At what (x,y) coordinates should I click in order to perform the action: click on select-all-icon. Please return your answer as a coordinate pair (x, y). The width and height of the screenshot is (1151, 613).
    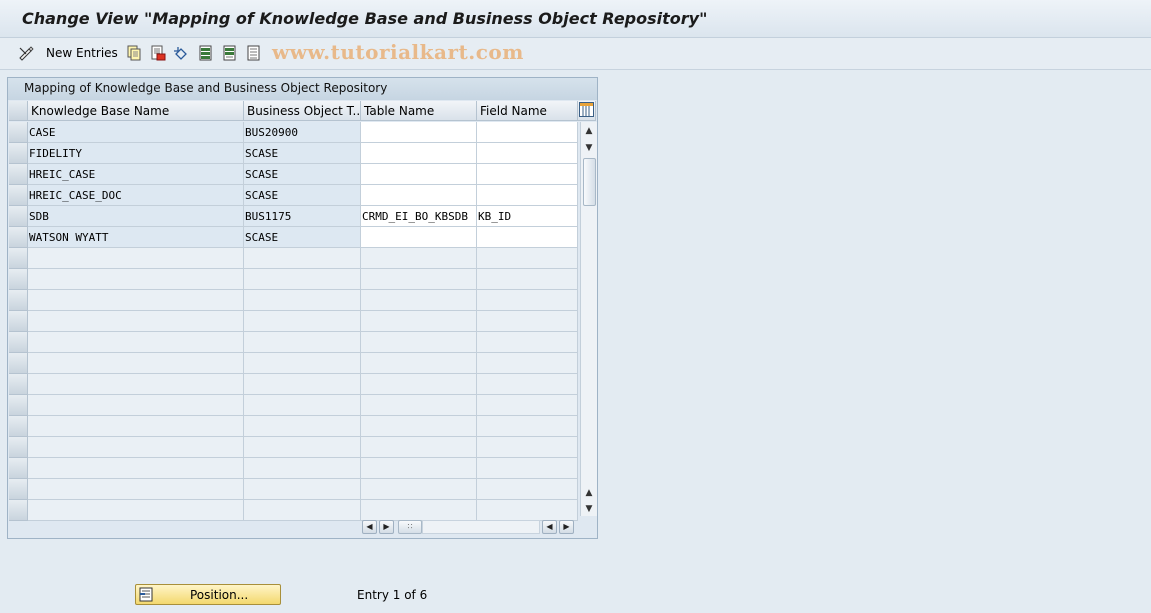
    Looking at the image, I should click on (206, 53).